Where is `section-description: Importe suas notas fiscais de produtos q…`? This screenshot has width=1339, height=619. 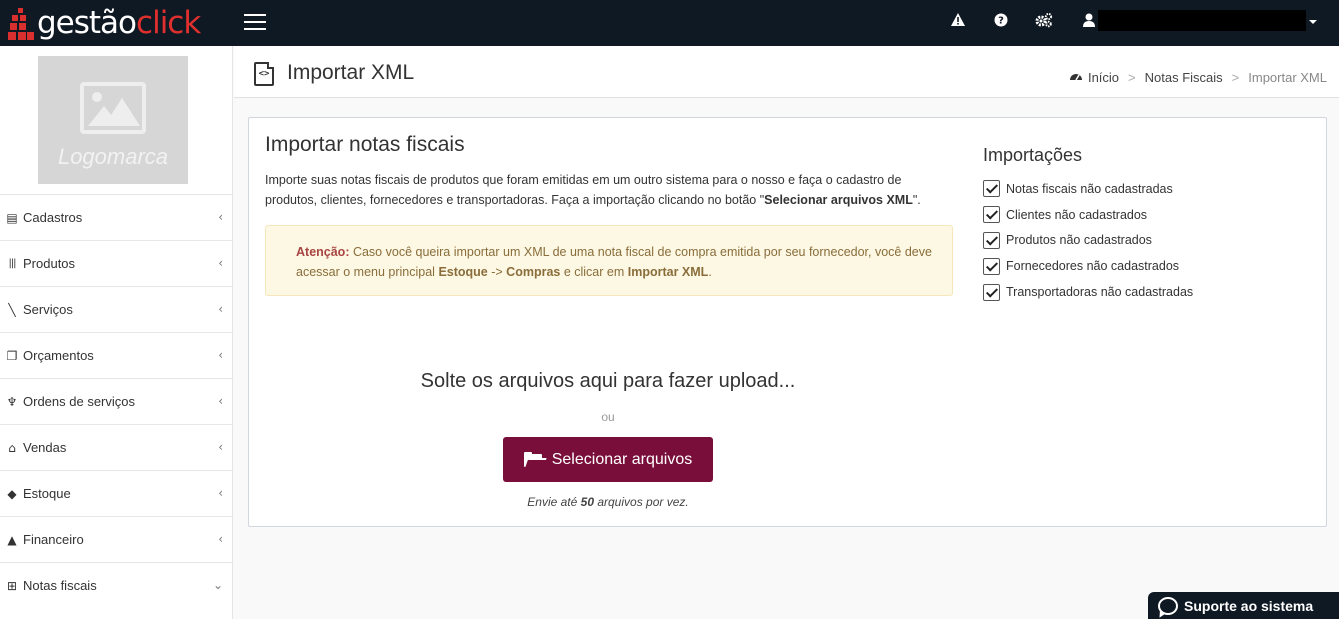
section-description: Importe suas notas fiscais de produtos q… is located at coordinates (593, 190).